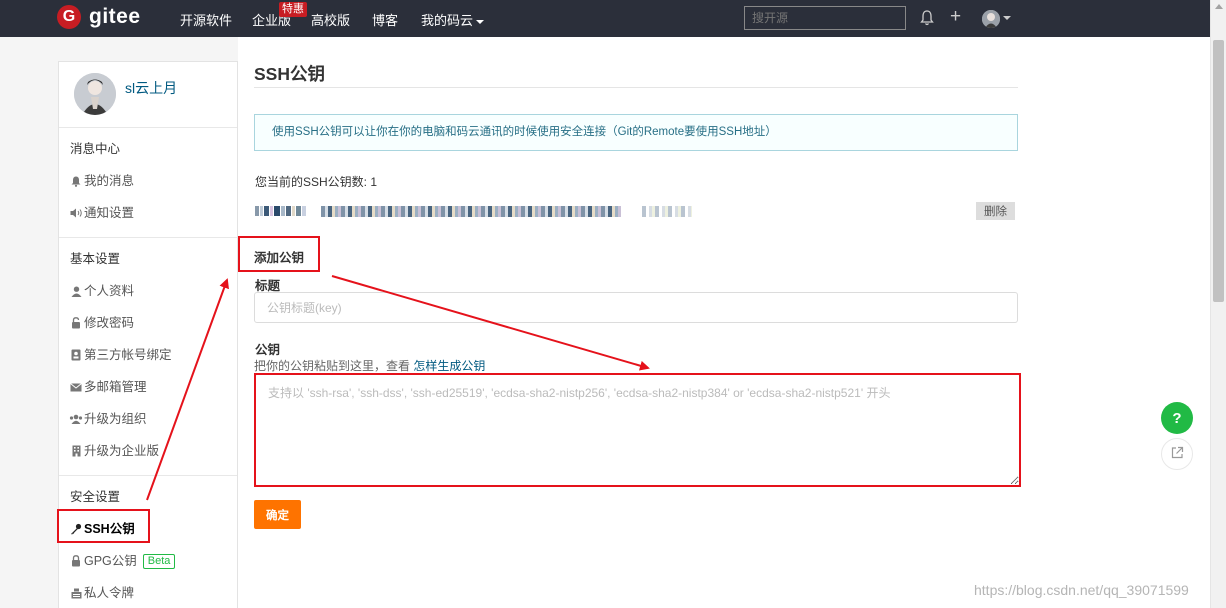  Describe the element at coordinates (115, 387) in the screenshot. I see `sidebar-item-label: 多邮箱管理` at that location.